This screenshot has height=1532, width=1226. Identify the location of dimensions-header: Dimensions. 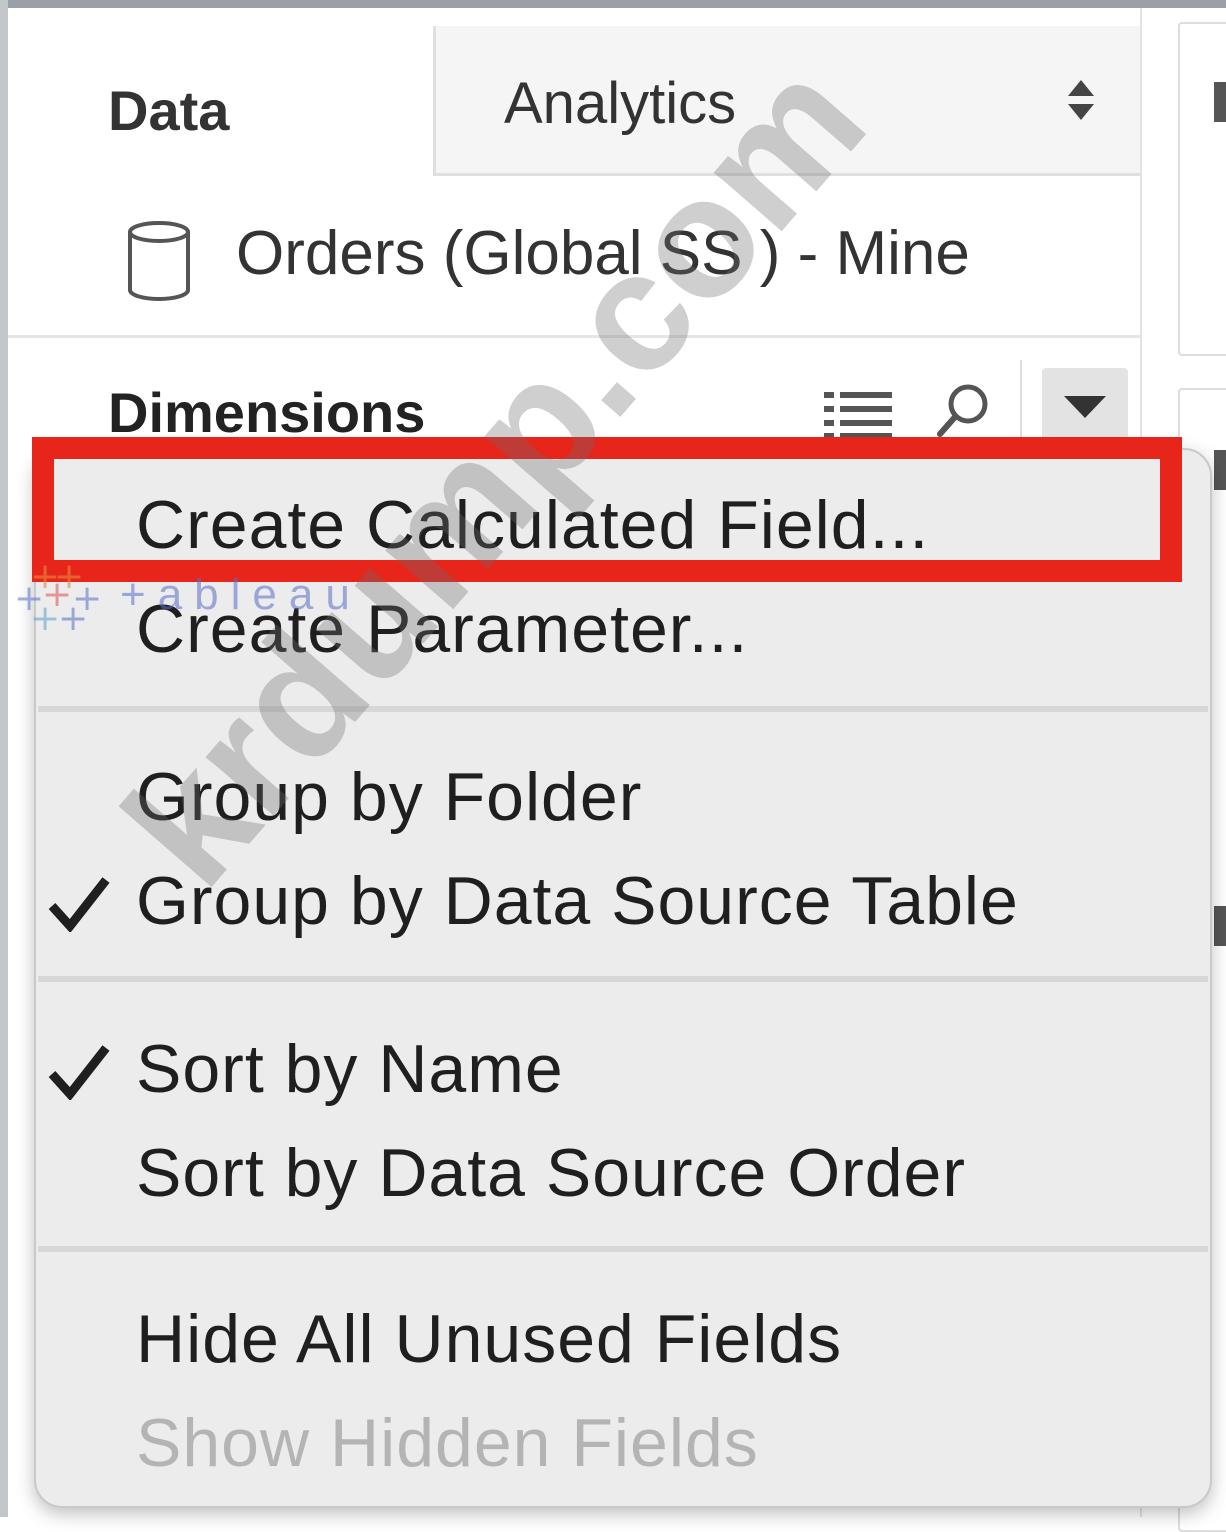
(574, 393).